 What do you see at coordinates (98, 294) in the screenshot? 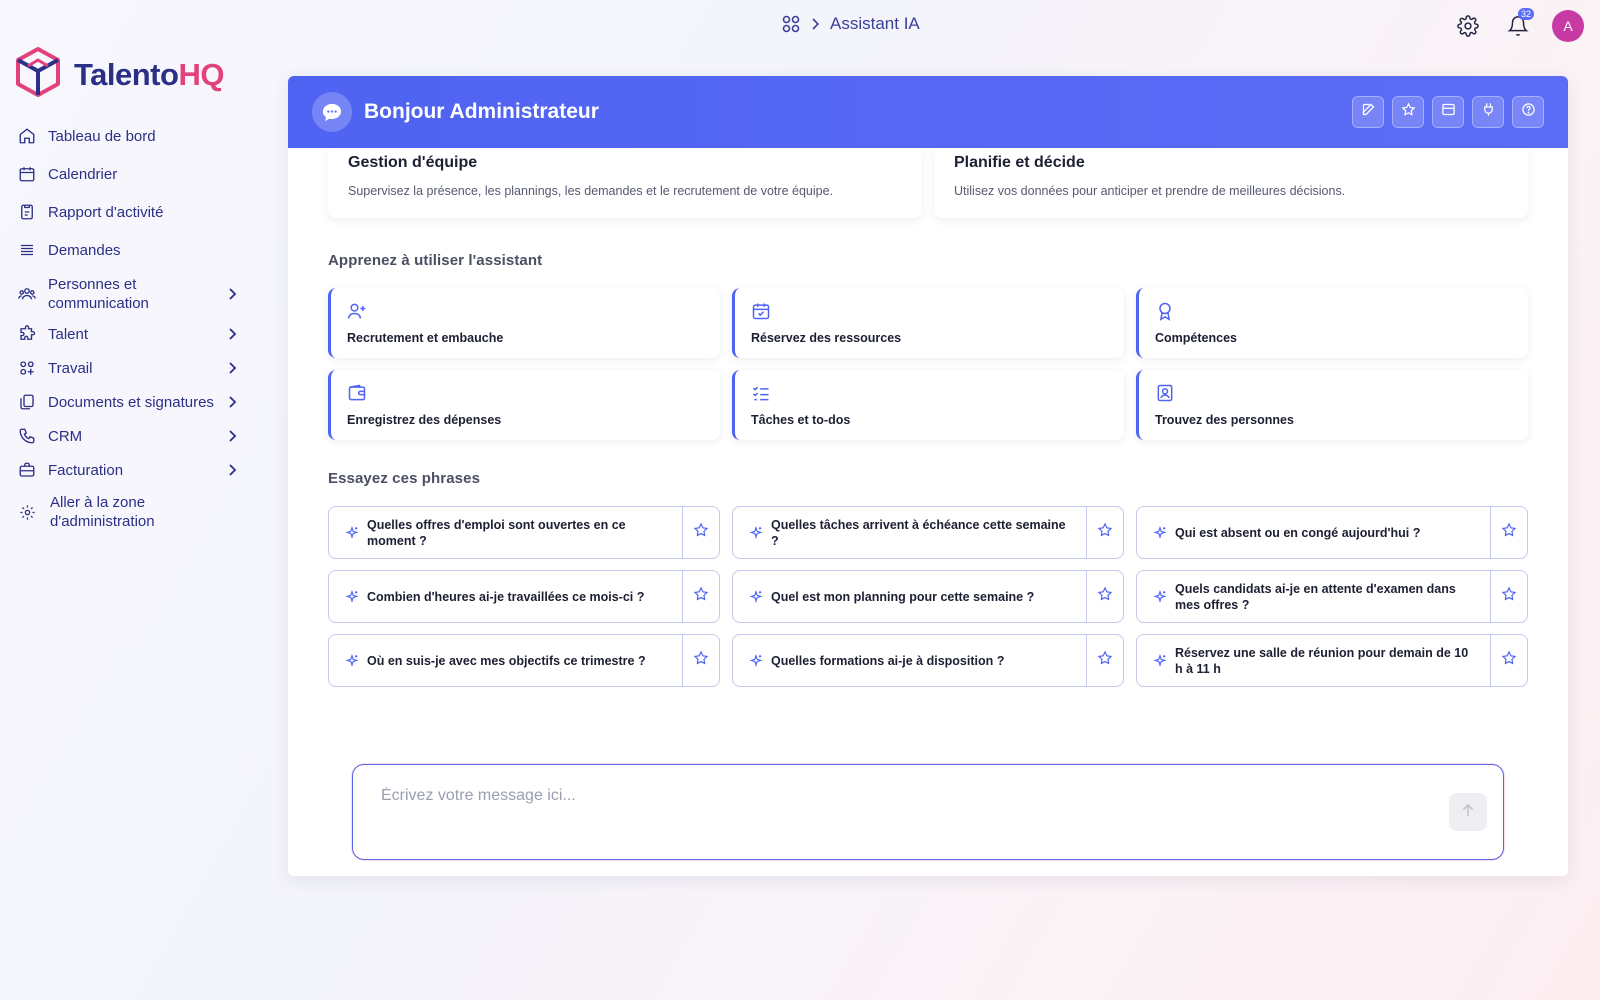
I see `sidebar-item-label: Personnes et communication` at bounding box center [98, 294].